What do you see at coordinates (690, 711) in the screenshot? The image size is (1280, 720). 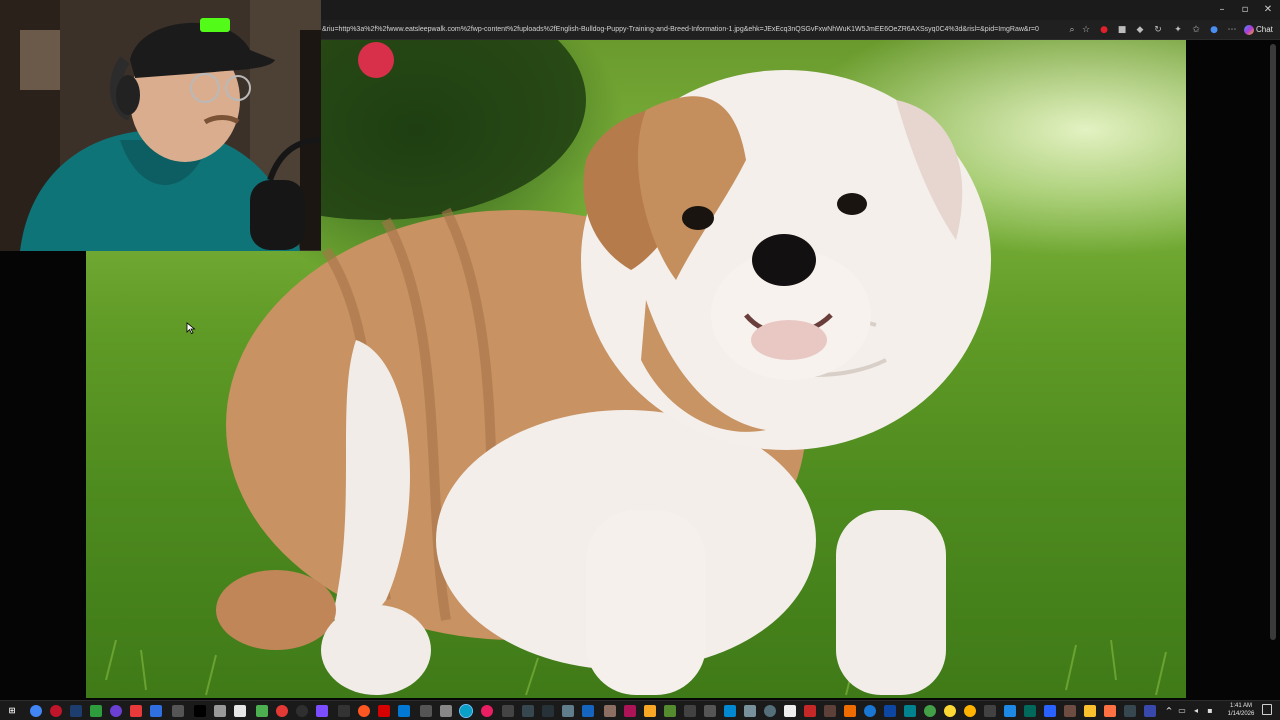 I see `app-shield-icon` at bounding box center [690, 711].